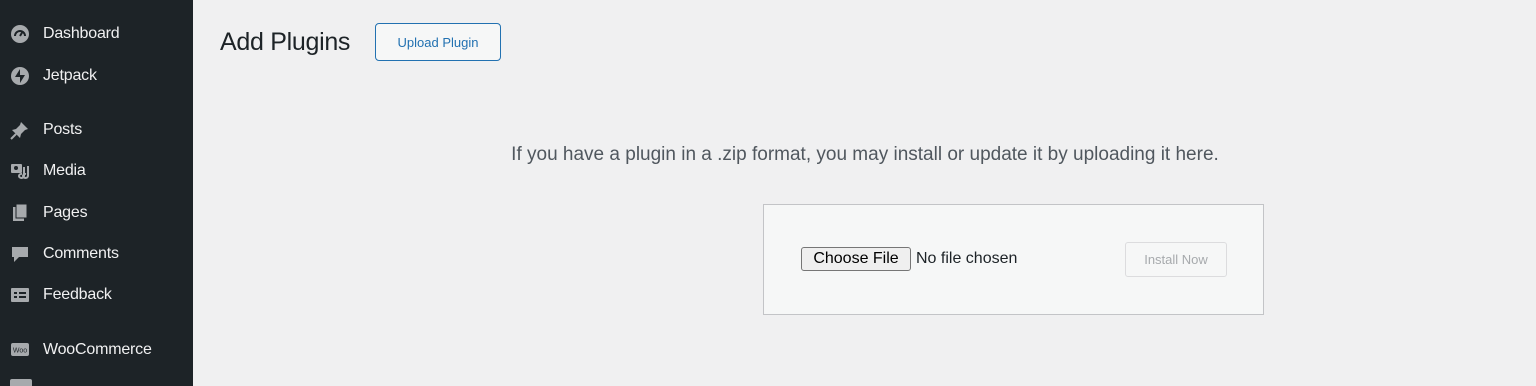  I want to click on sidebar-item-label: Media, so click(64, 170).